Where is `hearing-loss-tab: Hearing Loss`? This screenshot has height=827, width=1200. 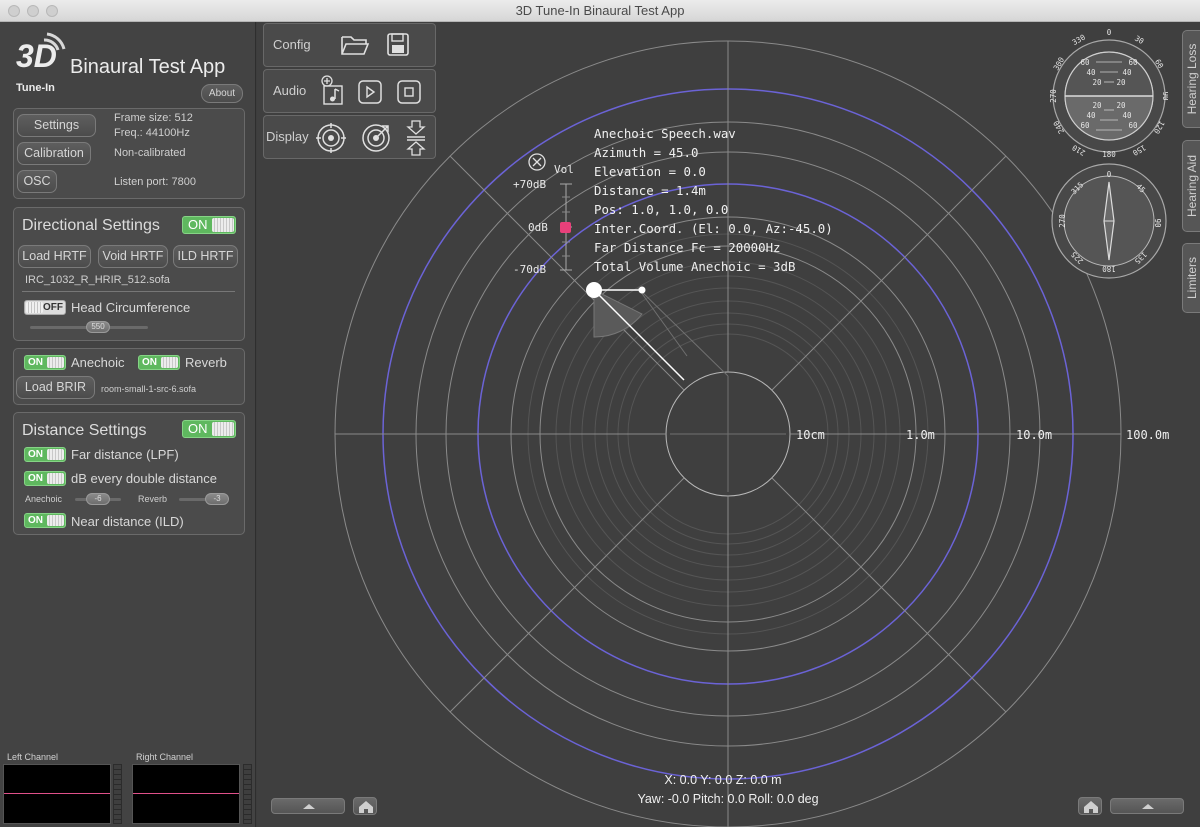
hearing-loss-tab: Hearing Loss is located at coordinates (1191, 79).